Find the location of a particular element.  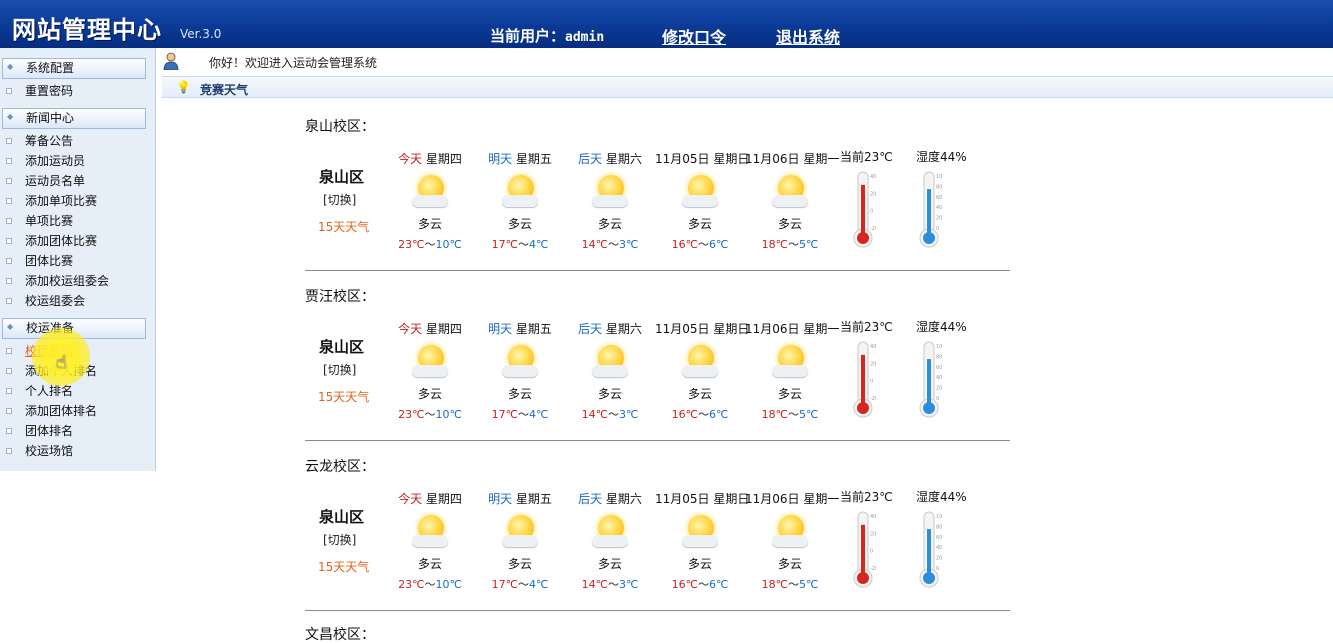

sidebar-item: 筹备公告 is located at coordinates (75, 141).